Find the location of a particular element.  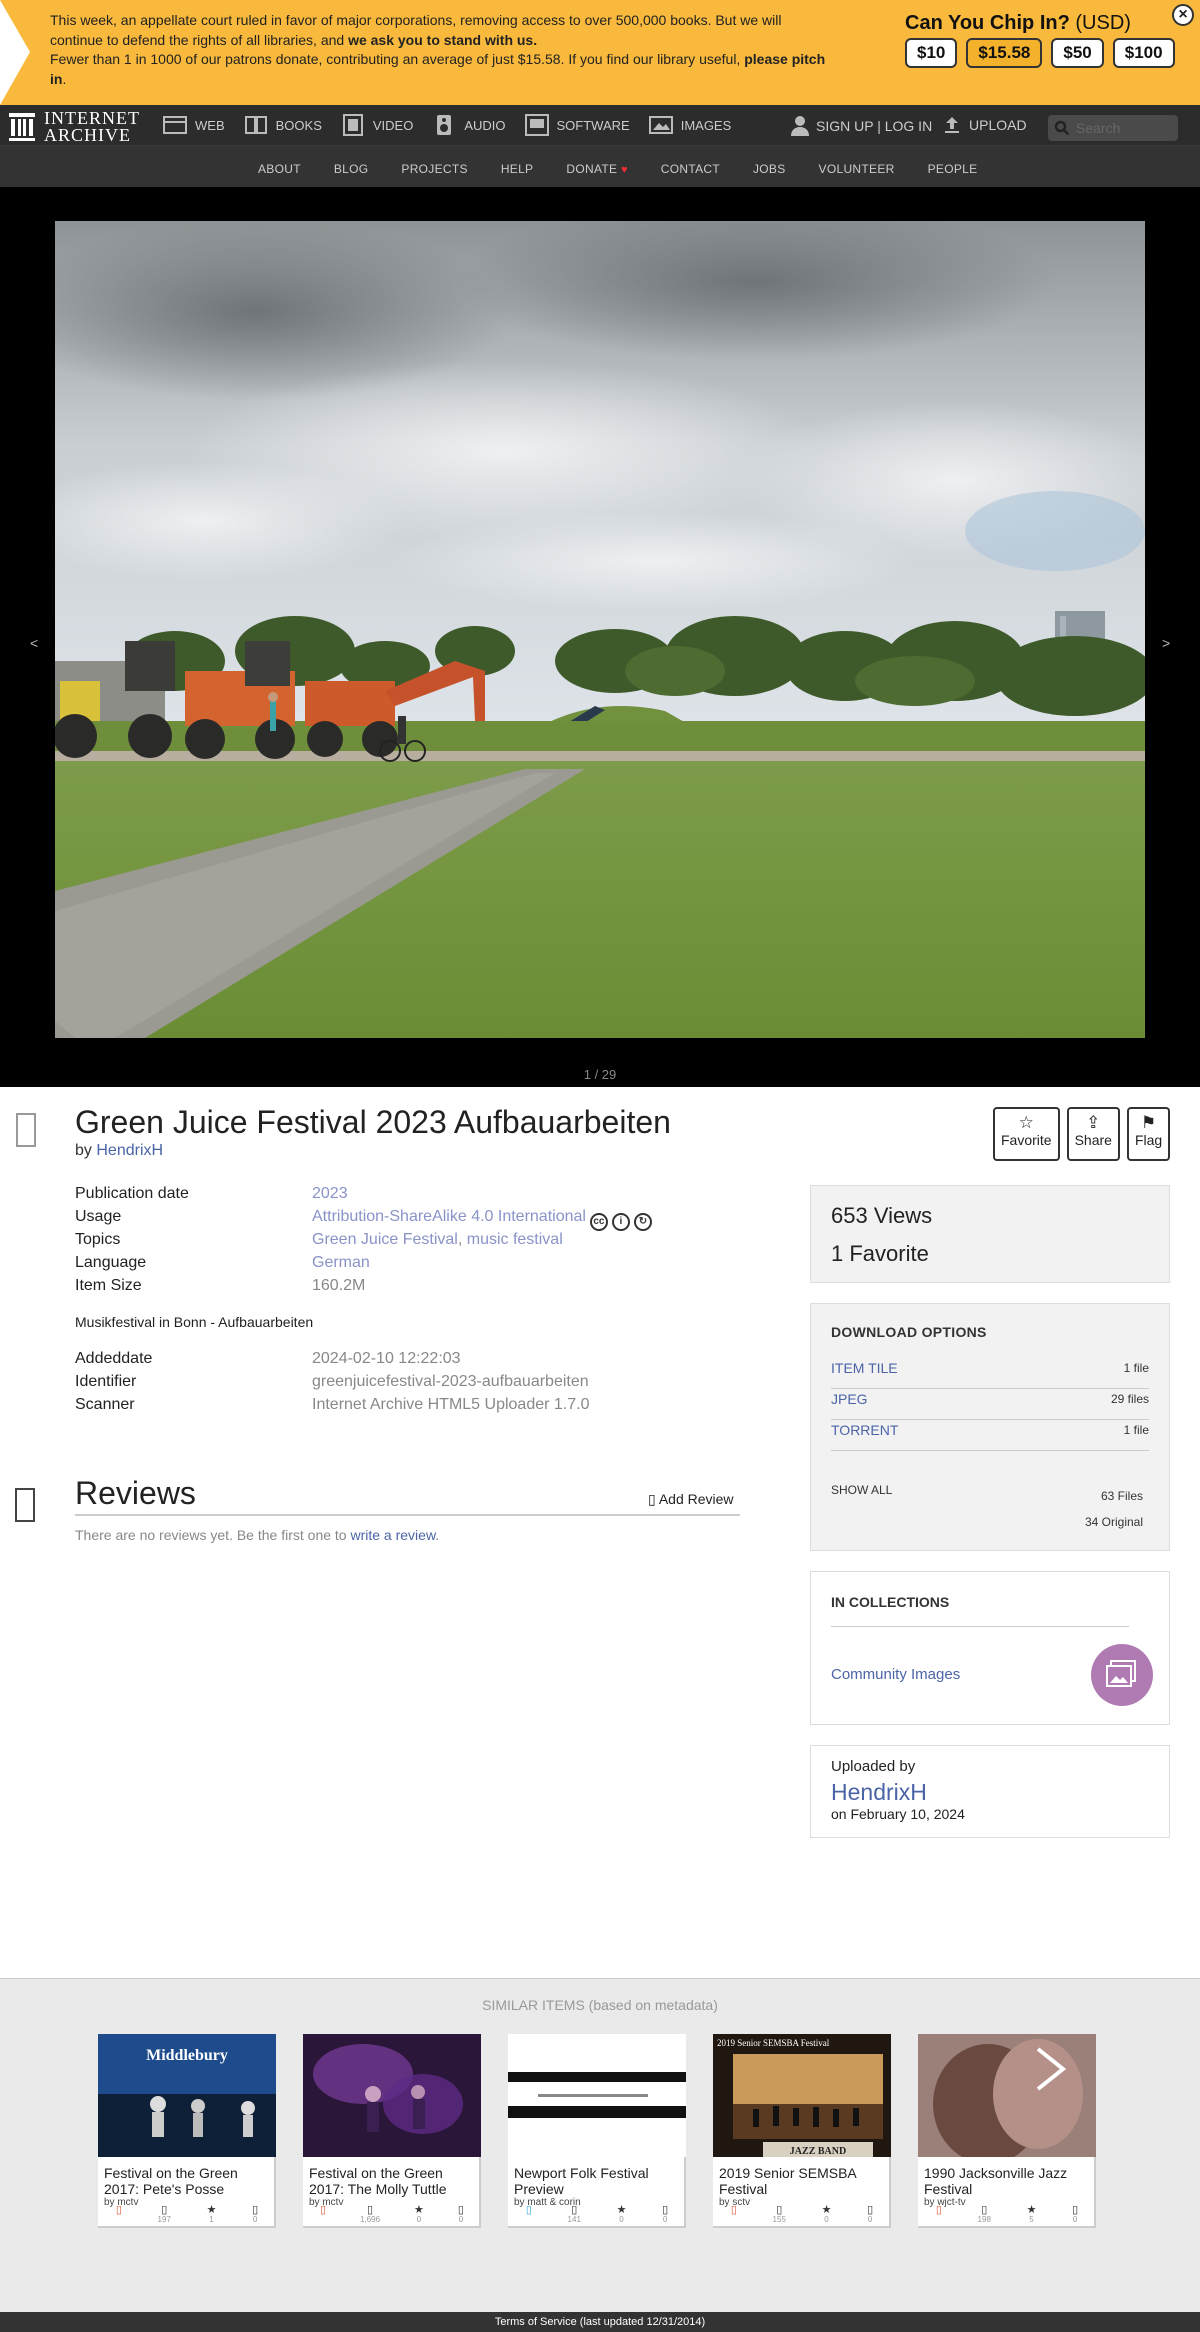

pencil-icon: ▯ is located at coordinates (652, 1499).